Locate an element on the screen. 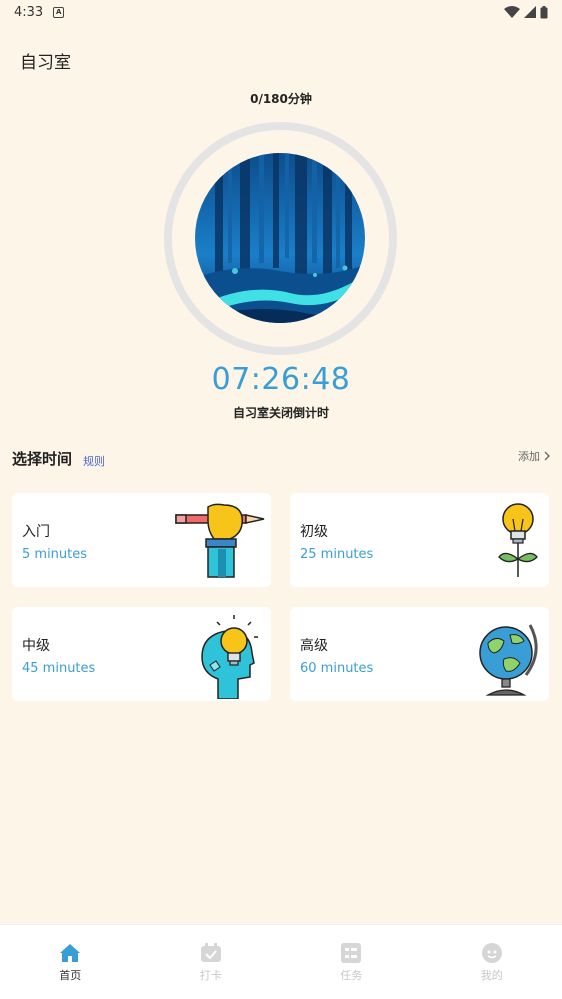 This screenshot has height=999, width=562. head-lightbulb-icon is located at coordinates (229, 657).